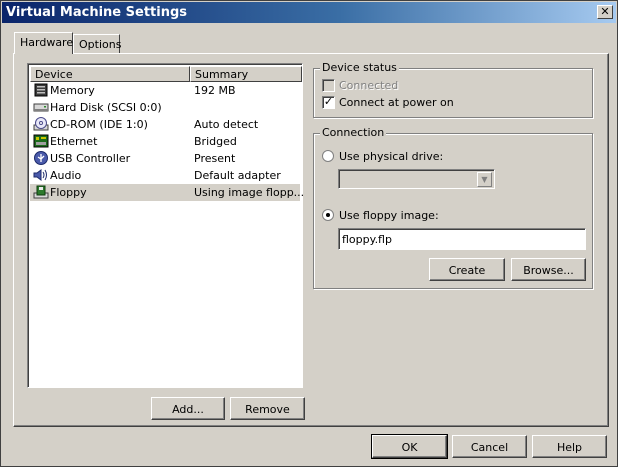 This screenshot has width=618, height=467. What do you see at coordinates (389, 215) in the screenshot?
I see `use-floppy-image-label: Use floppy image:` at bounding box center [389, 215].